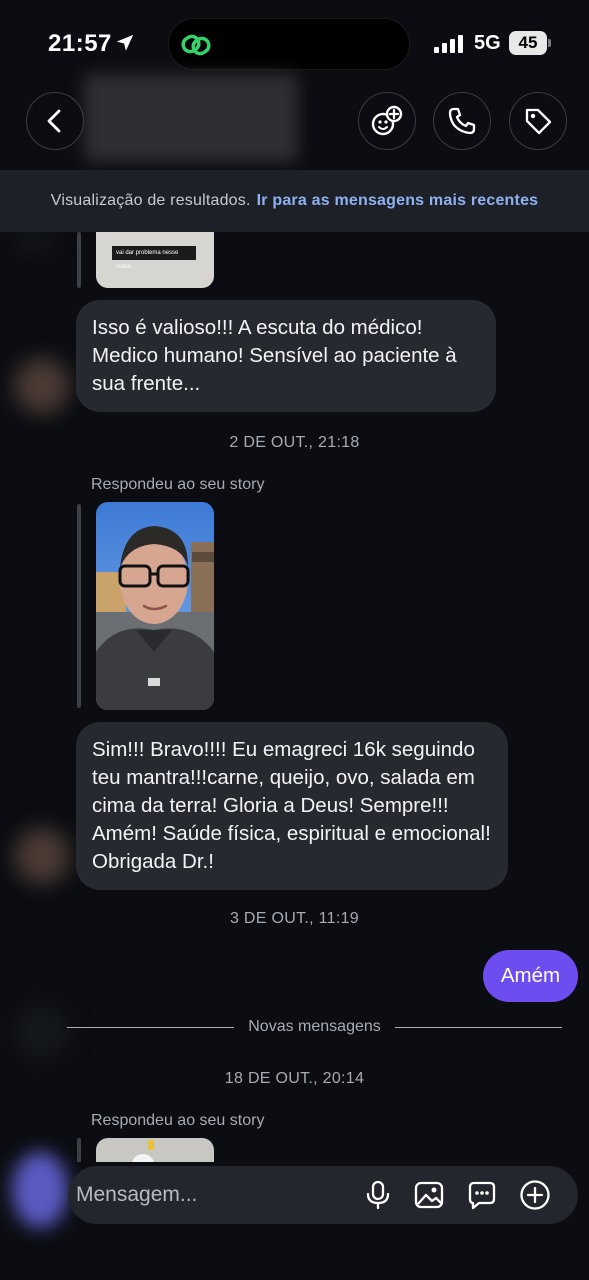 This screenshot has height=1280, width=589. I want to click on status-time: 21:57, so click(80, 43).